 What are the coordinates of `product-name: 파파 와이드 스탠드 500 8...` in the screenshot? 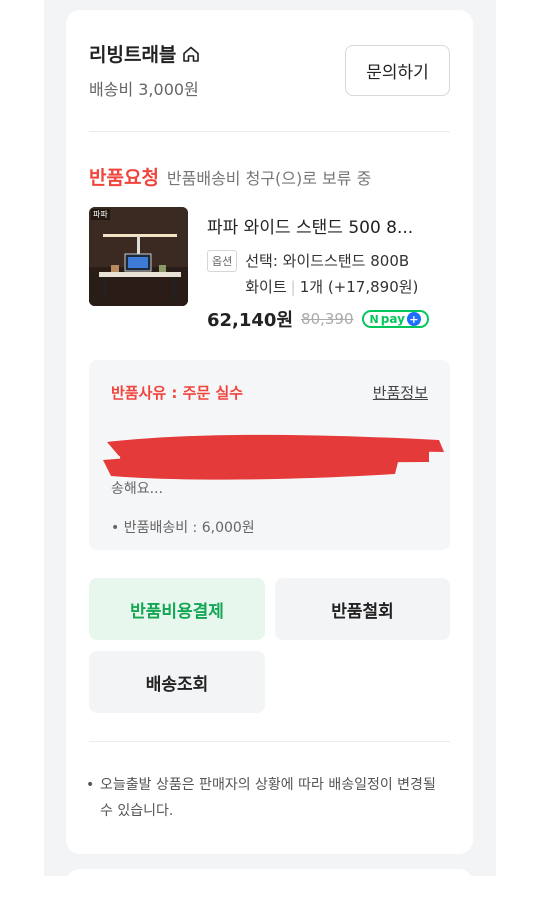 It's located at (327, 225).